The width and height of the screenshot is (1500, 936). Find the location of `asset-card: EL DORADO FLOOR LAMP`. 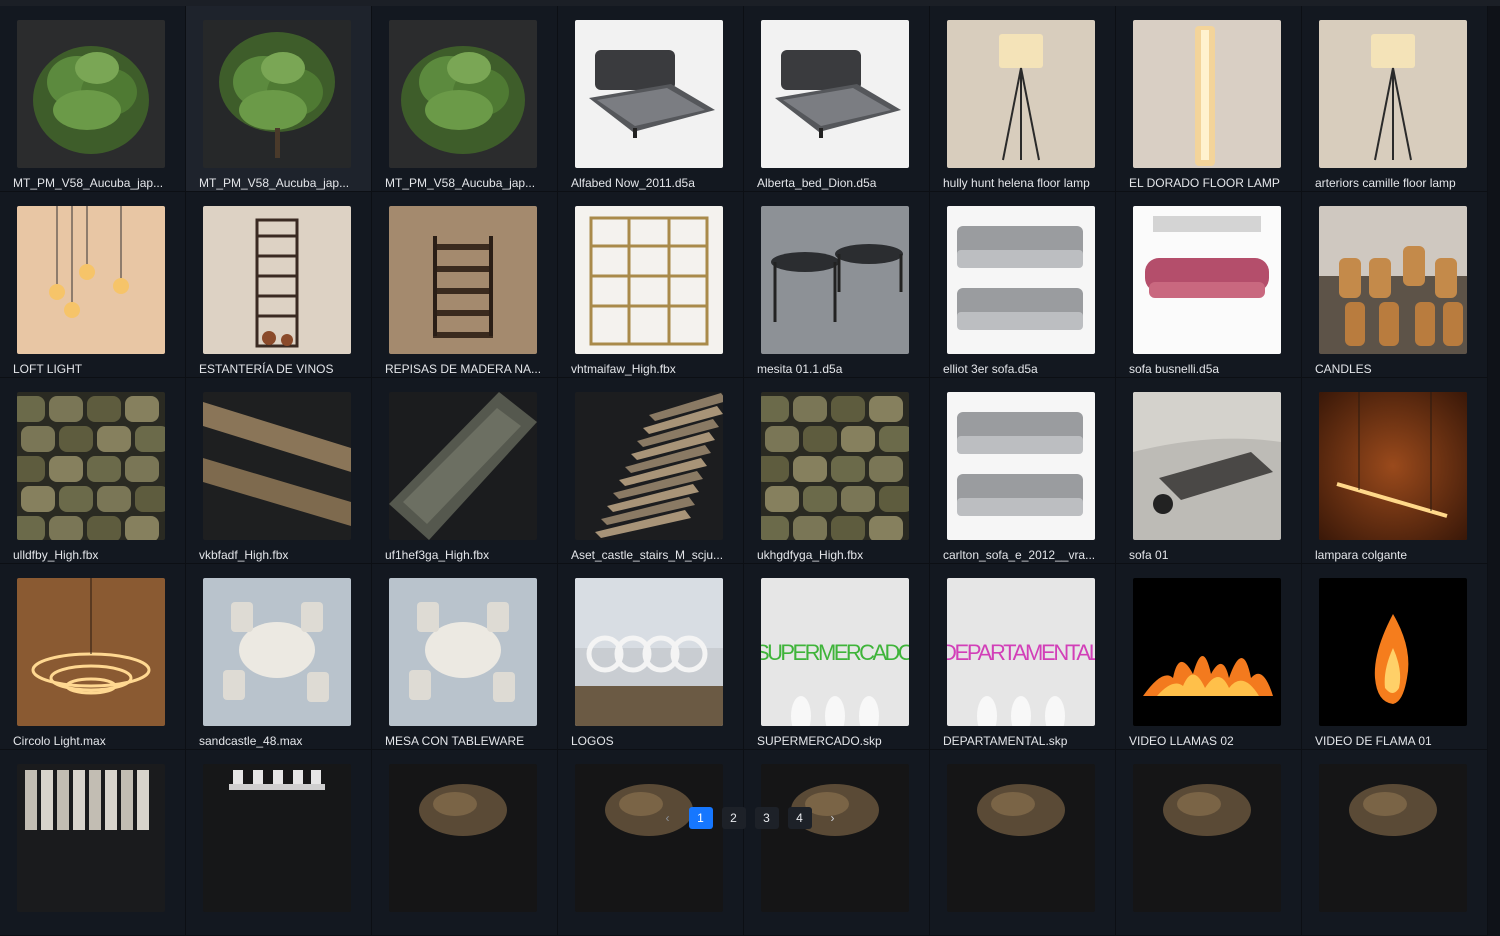

asset-card: EL DORADO FLOOR LAMP is located at coordinates (1209, 99).